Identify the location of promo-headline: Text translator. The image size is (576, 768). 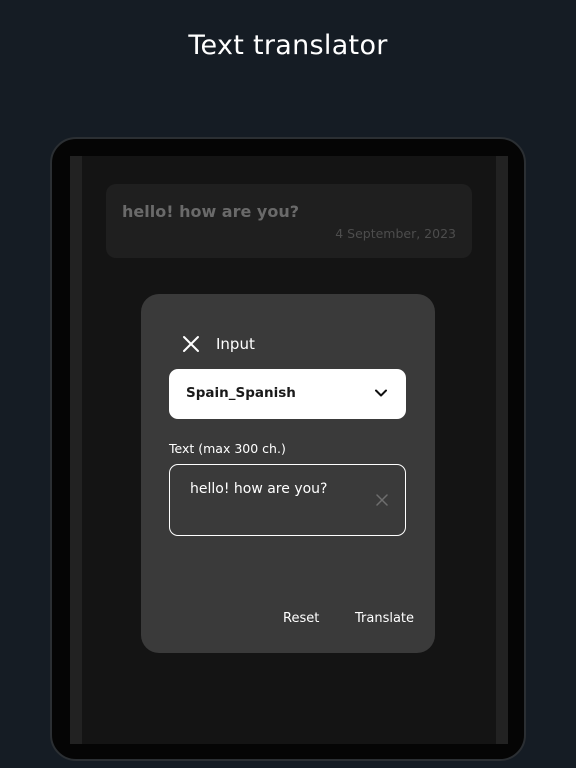
(288, 45).